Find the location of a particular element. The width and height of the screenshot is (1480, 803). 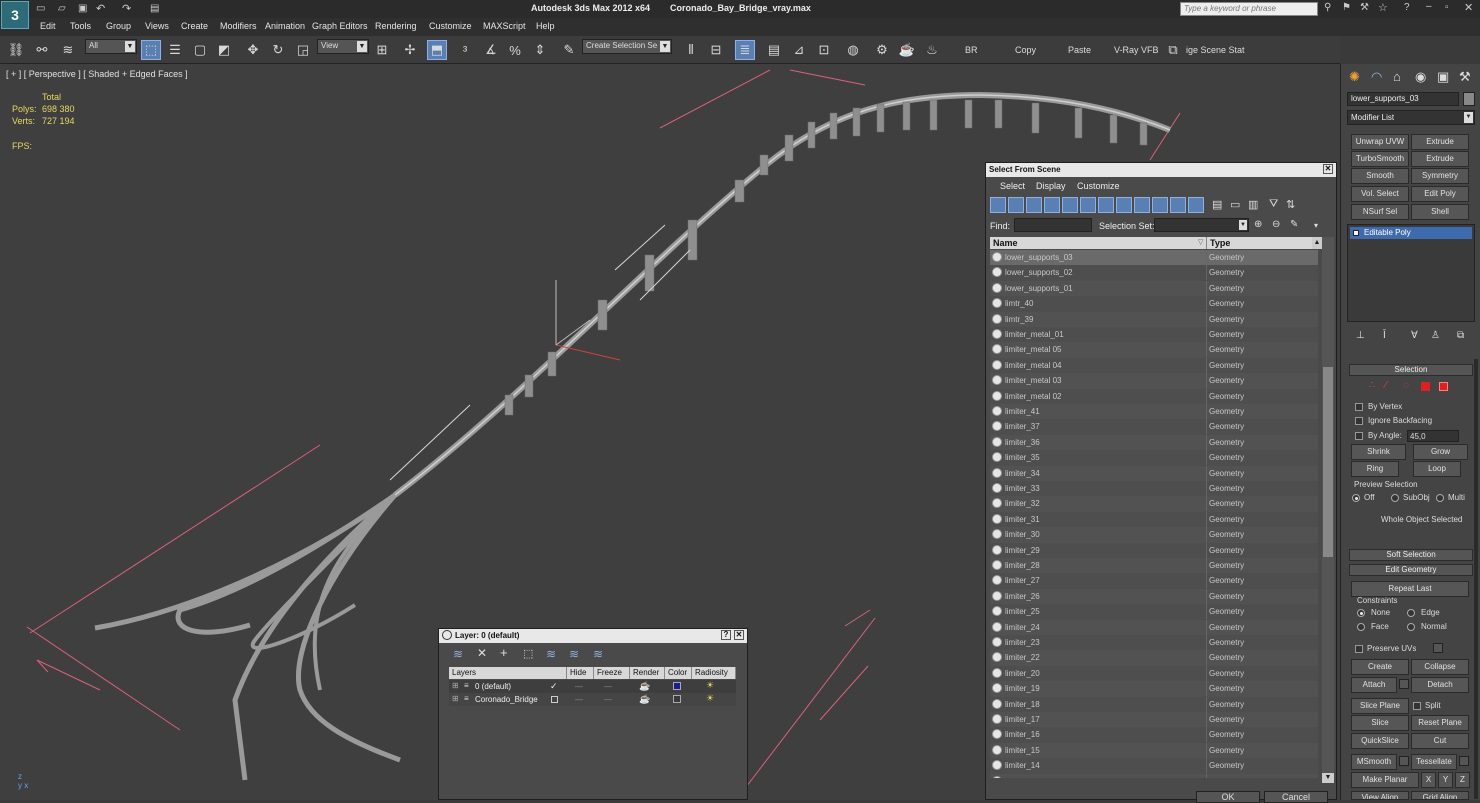

quickslice-button: QuickSlice is located at coordinates (1380, 741).